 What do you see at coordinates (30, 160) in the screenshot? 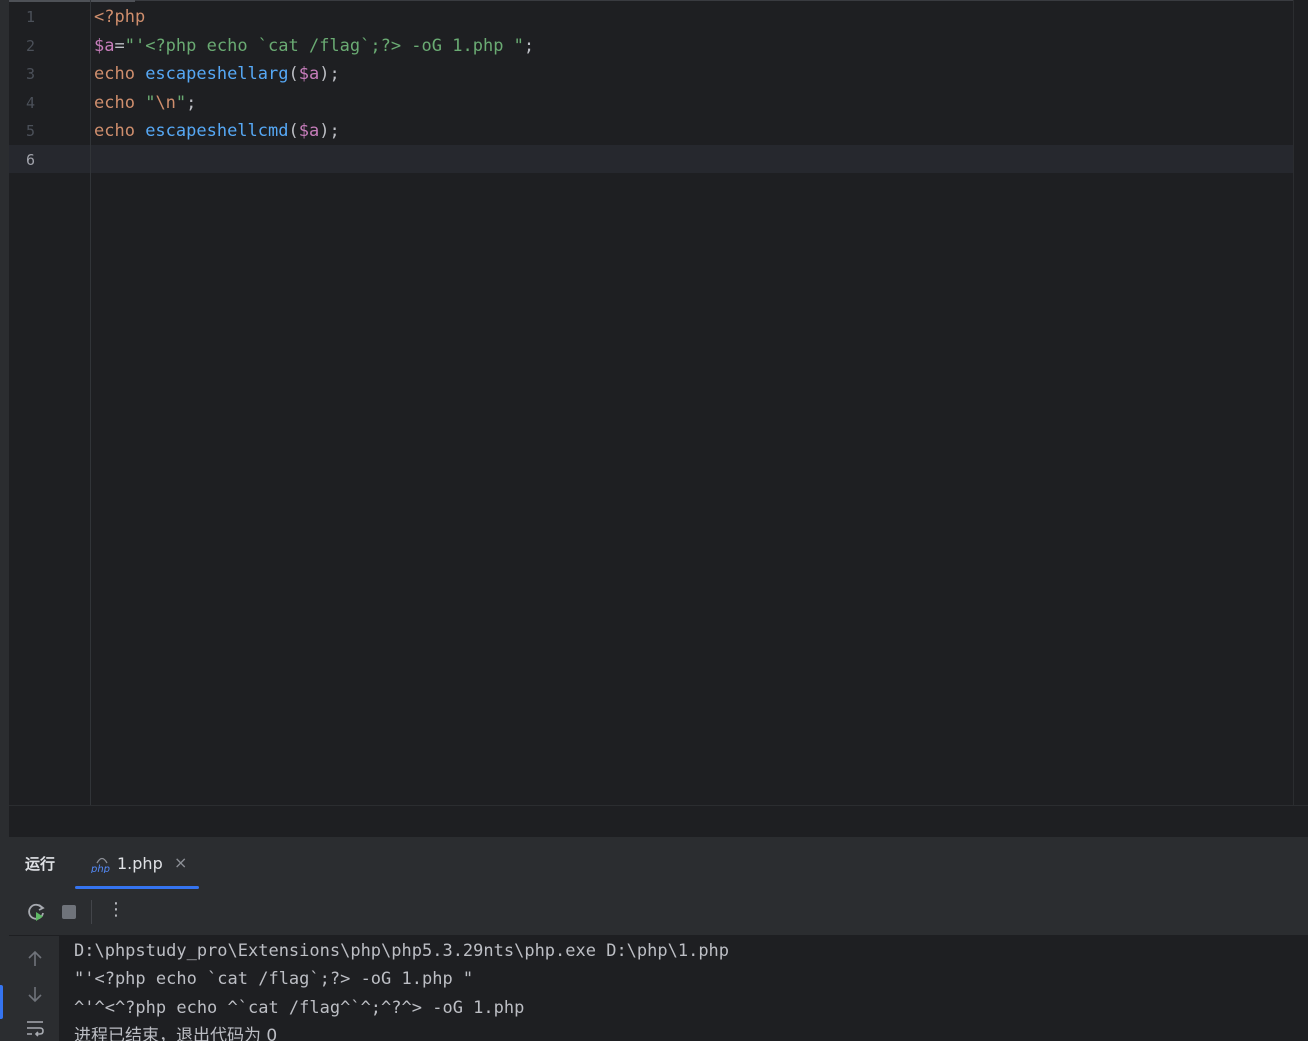
I see `line-number: 6` at bounding box center [30, 160].